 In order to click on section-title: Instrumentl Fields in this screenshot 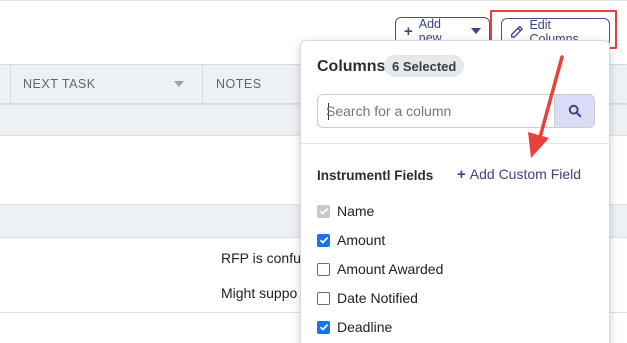, I will do `click(375, 175)`.